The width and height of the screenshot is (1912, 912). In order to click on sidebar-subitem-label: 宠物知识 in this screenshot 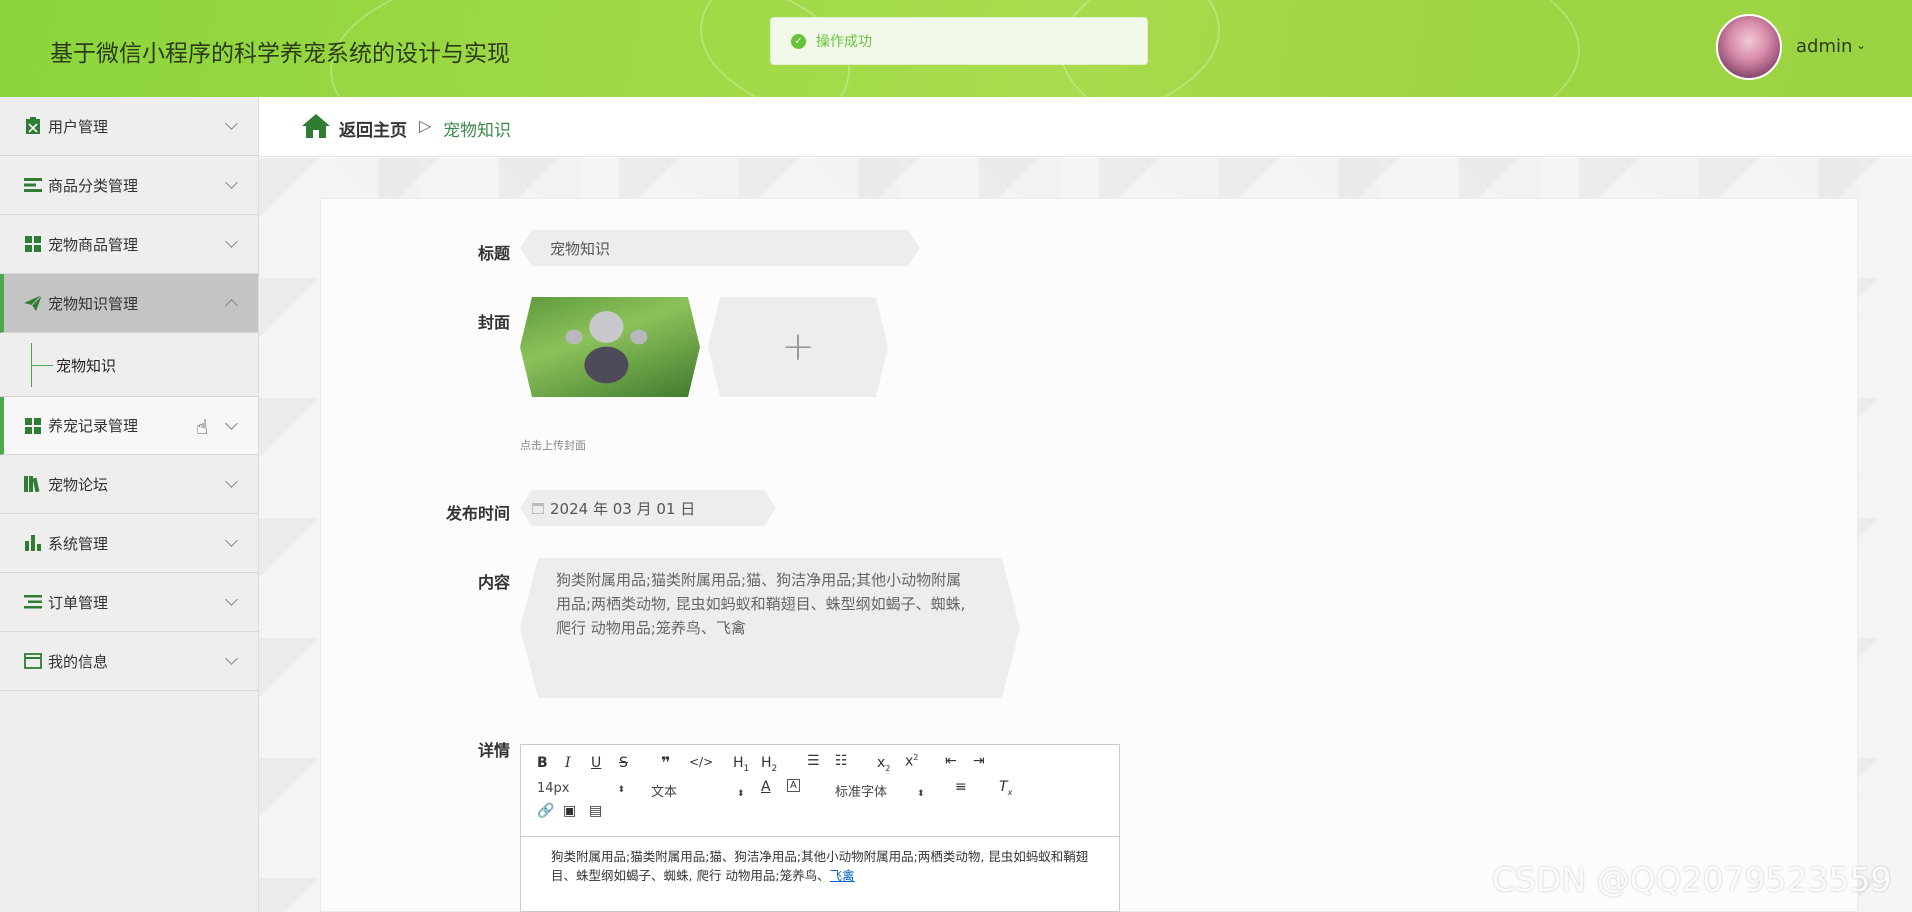, I will do `click(86, 366)`.